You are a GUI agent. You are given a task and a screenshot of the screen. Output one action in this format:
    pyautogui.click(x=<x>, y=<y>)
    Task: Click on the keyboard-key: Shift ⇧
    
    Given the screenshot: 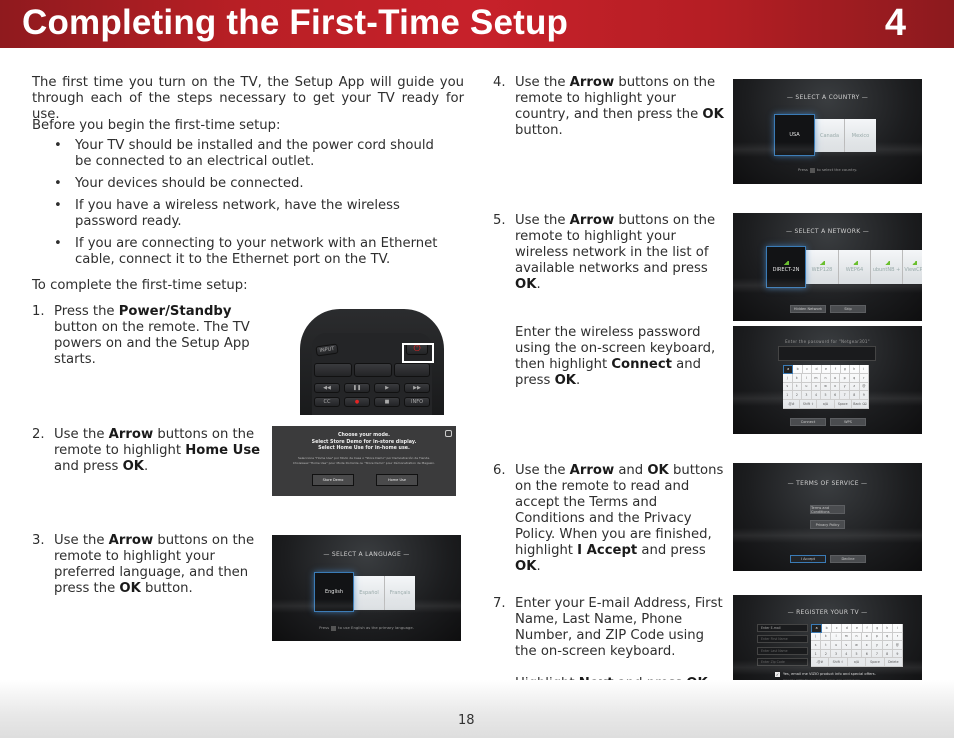 What is the action you would take?
    pyautogui.click(x=809, y=404)
    